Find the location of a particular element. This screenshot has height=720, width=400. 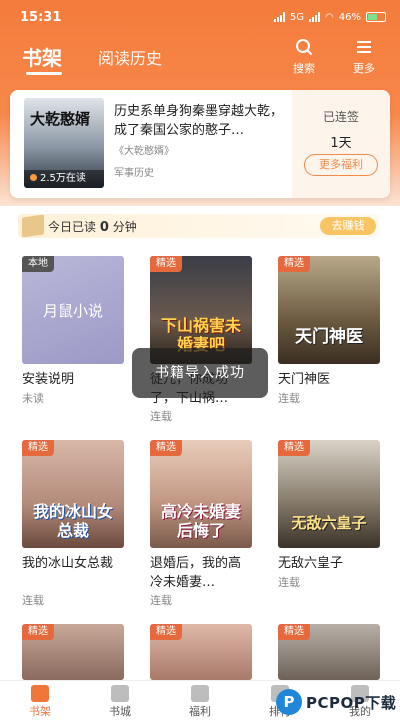

signed-days: 1天 is located at coordinates (341, 143).